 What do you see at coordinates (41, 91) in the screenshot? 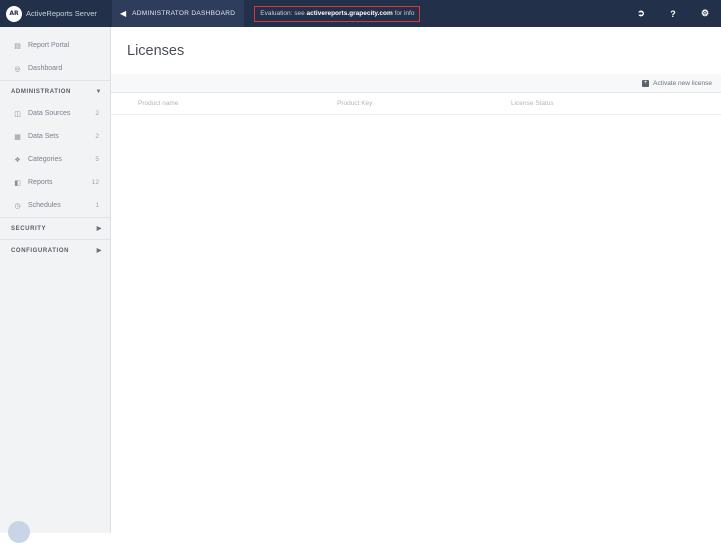
I see `section-label: ADMINISTRATION` at bounding box center [41, 91].